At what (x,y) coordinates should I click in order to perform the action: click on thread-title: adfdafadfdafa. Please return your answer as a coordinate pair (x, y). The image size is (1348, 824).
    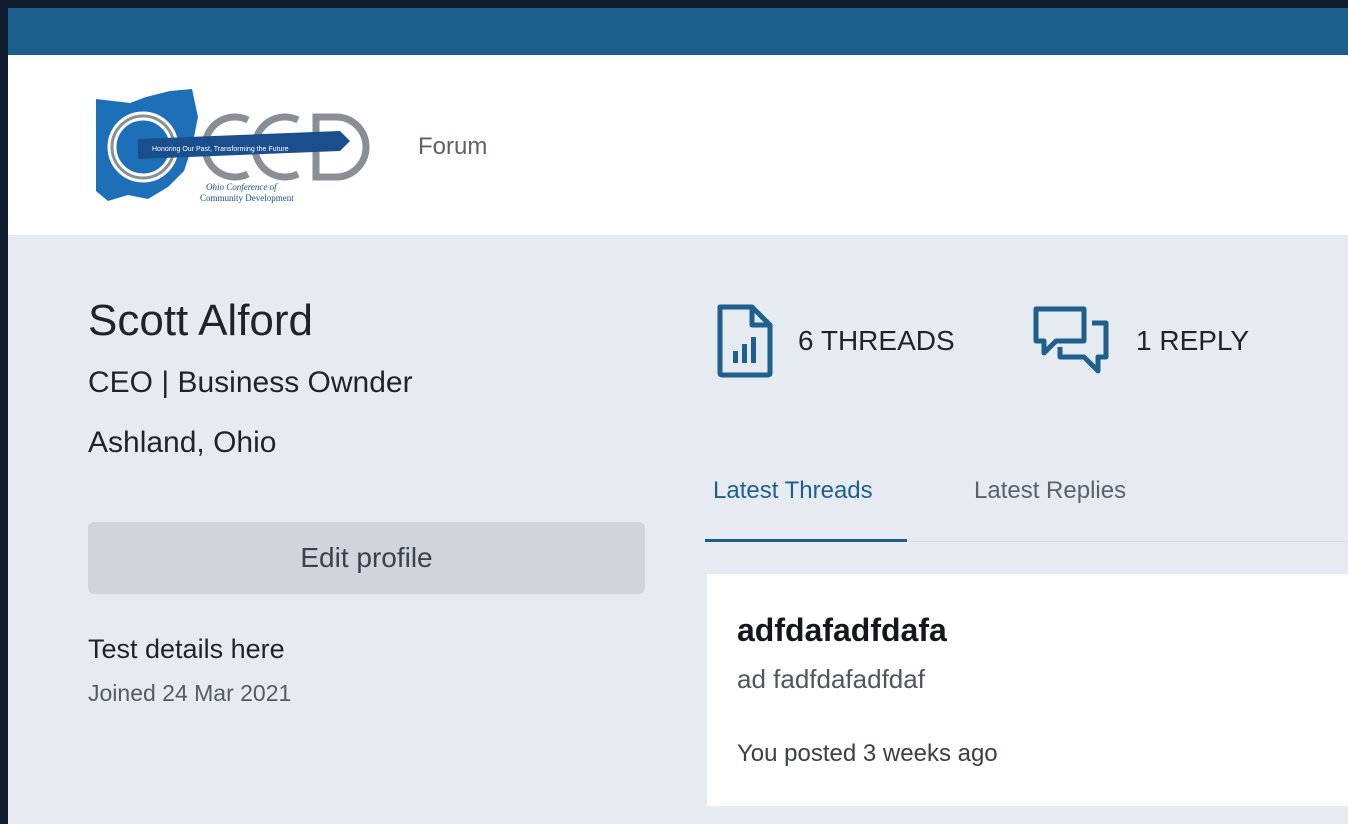
    Looking at the image, I should click on (842, 630).